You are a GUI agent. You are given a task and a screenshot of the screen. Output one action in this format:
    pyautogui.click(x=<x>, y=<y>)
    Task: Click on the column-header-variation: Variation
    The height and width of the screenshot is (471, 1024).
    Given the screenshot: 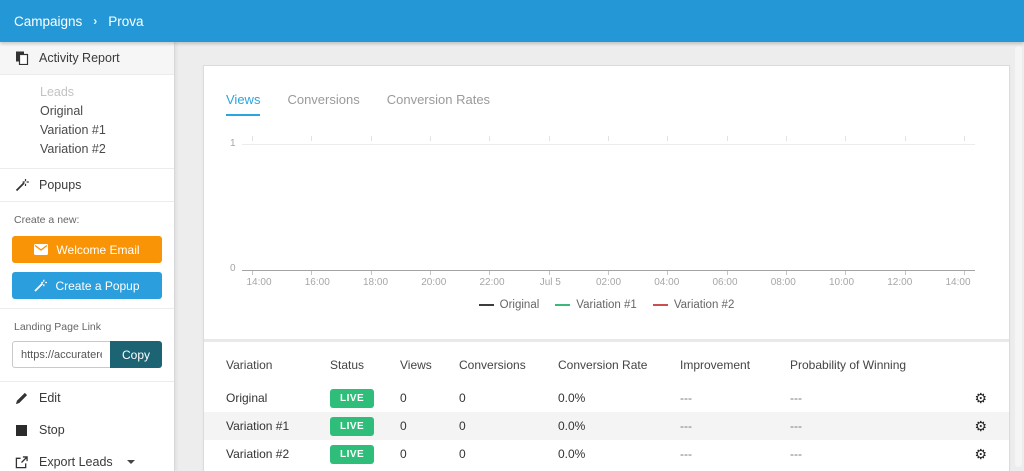 What is the action you would take?
    pyautogui.click(x=249, y=365)
    